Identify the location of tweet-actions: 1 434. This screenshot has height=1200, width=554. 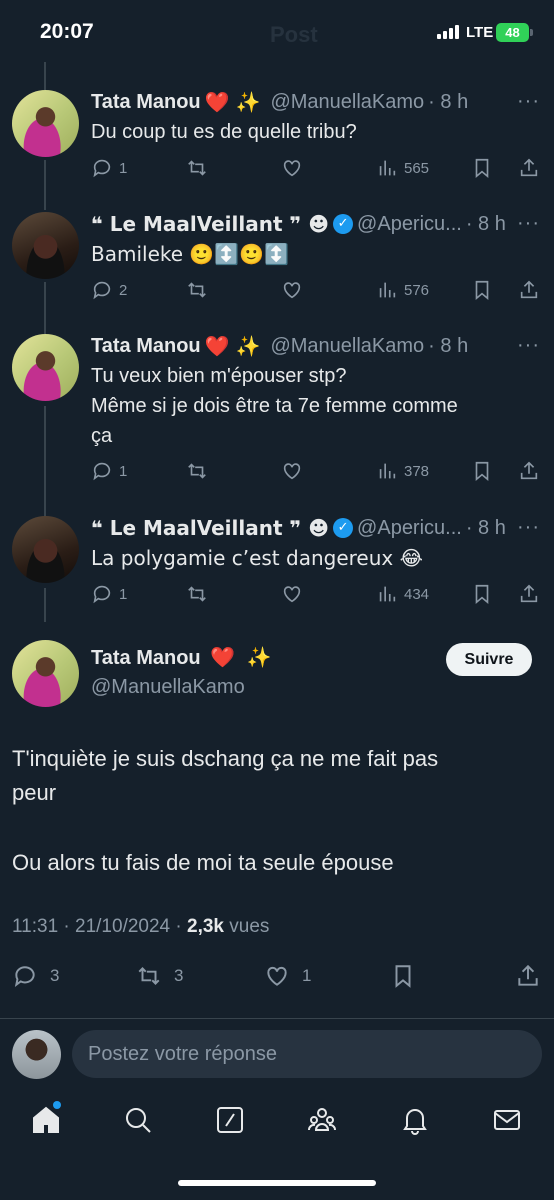
(277, 594).